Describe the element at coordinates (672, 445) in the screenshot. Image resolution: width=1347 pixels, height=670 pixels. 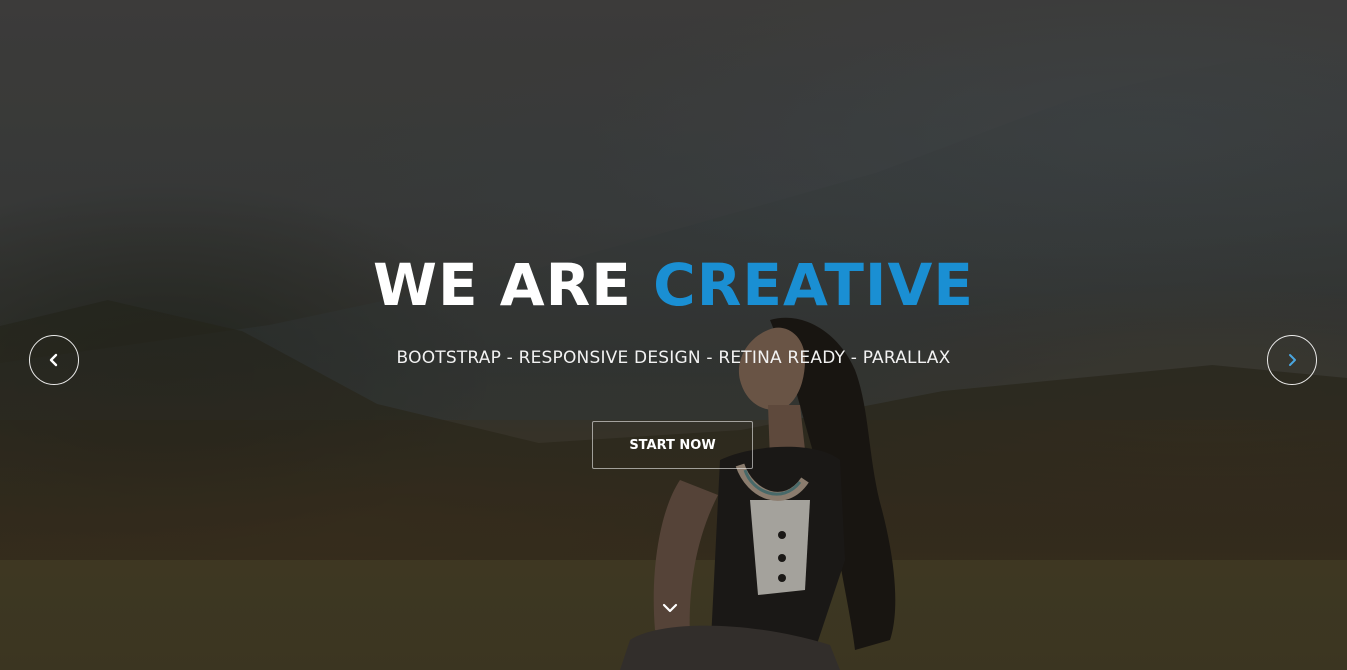
I see `start-now-button: START NOW` at that location.